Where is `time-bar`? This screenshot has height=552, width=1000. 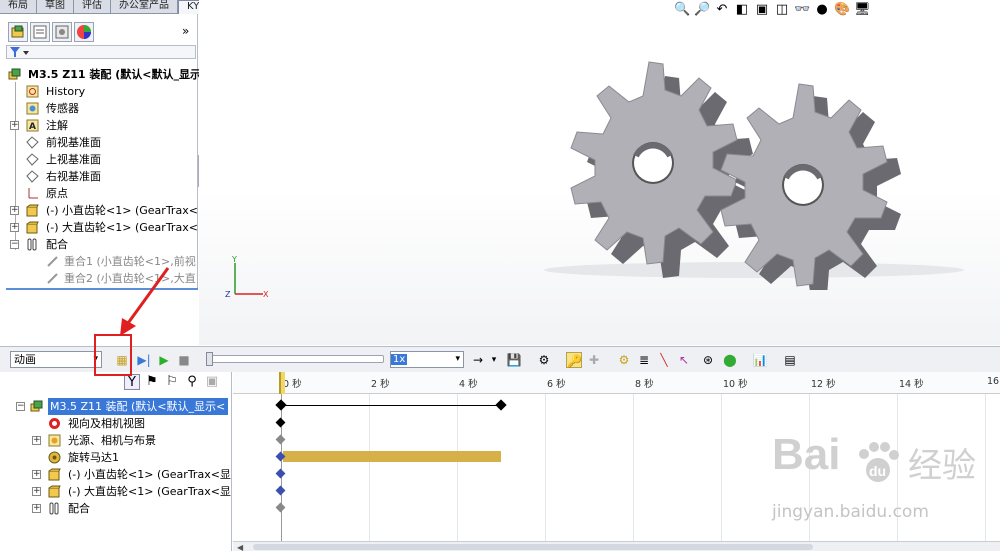 time-bar is located at coordinates (281, 467).